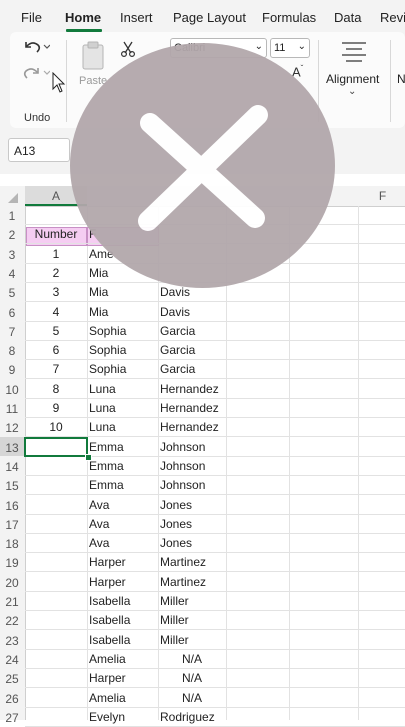 This screenshot has height=727, width=405. What do you see at coordinates (56, 389) in the screenshot?
I see `cell-a: 8` at bounding box center [56, 389].